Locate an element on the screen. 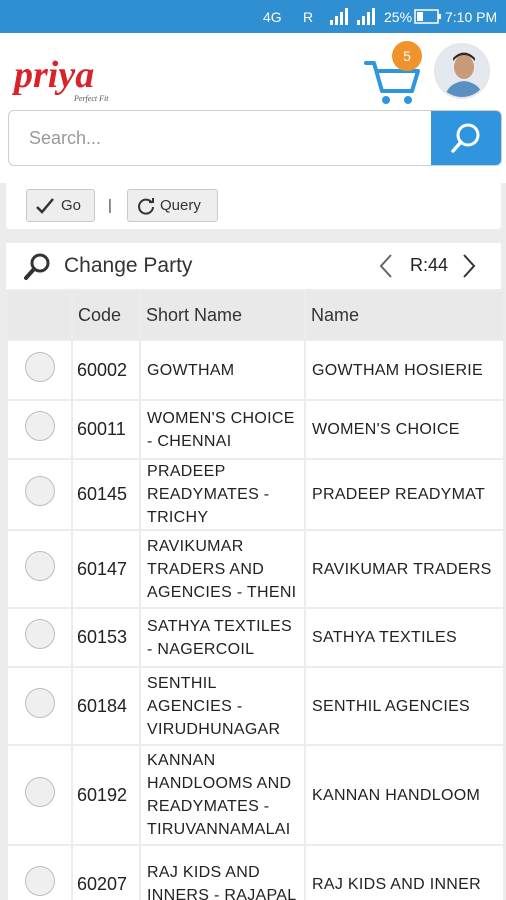 This screenshot has width=506, height=900. roaming-indicator: R is located at coordinates (308, 17).